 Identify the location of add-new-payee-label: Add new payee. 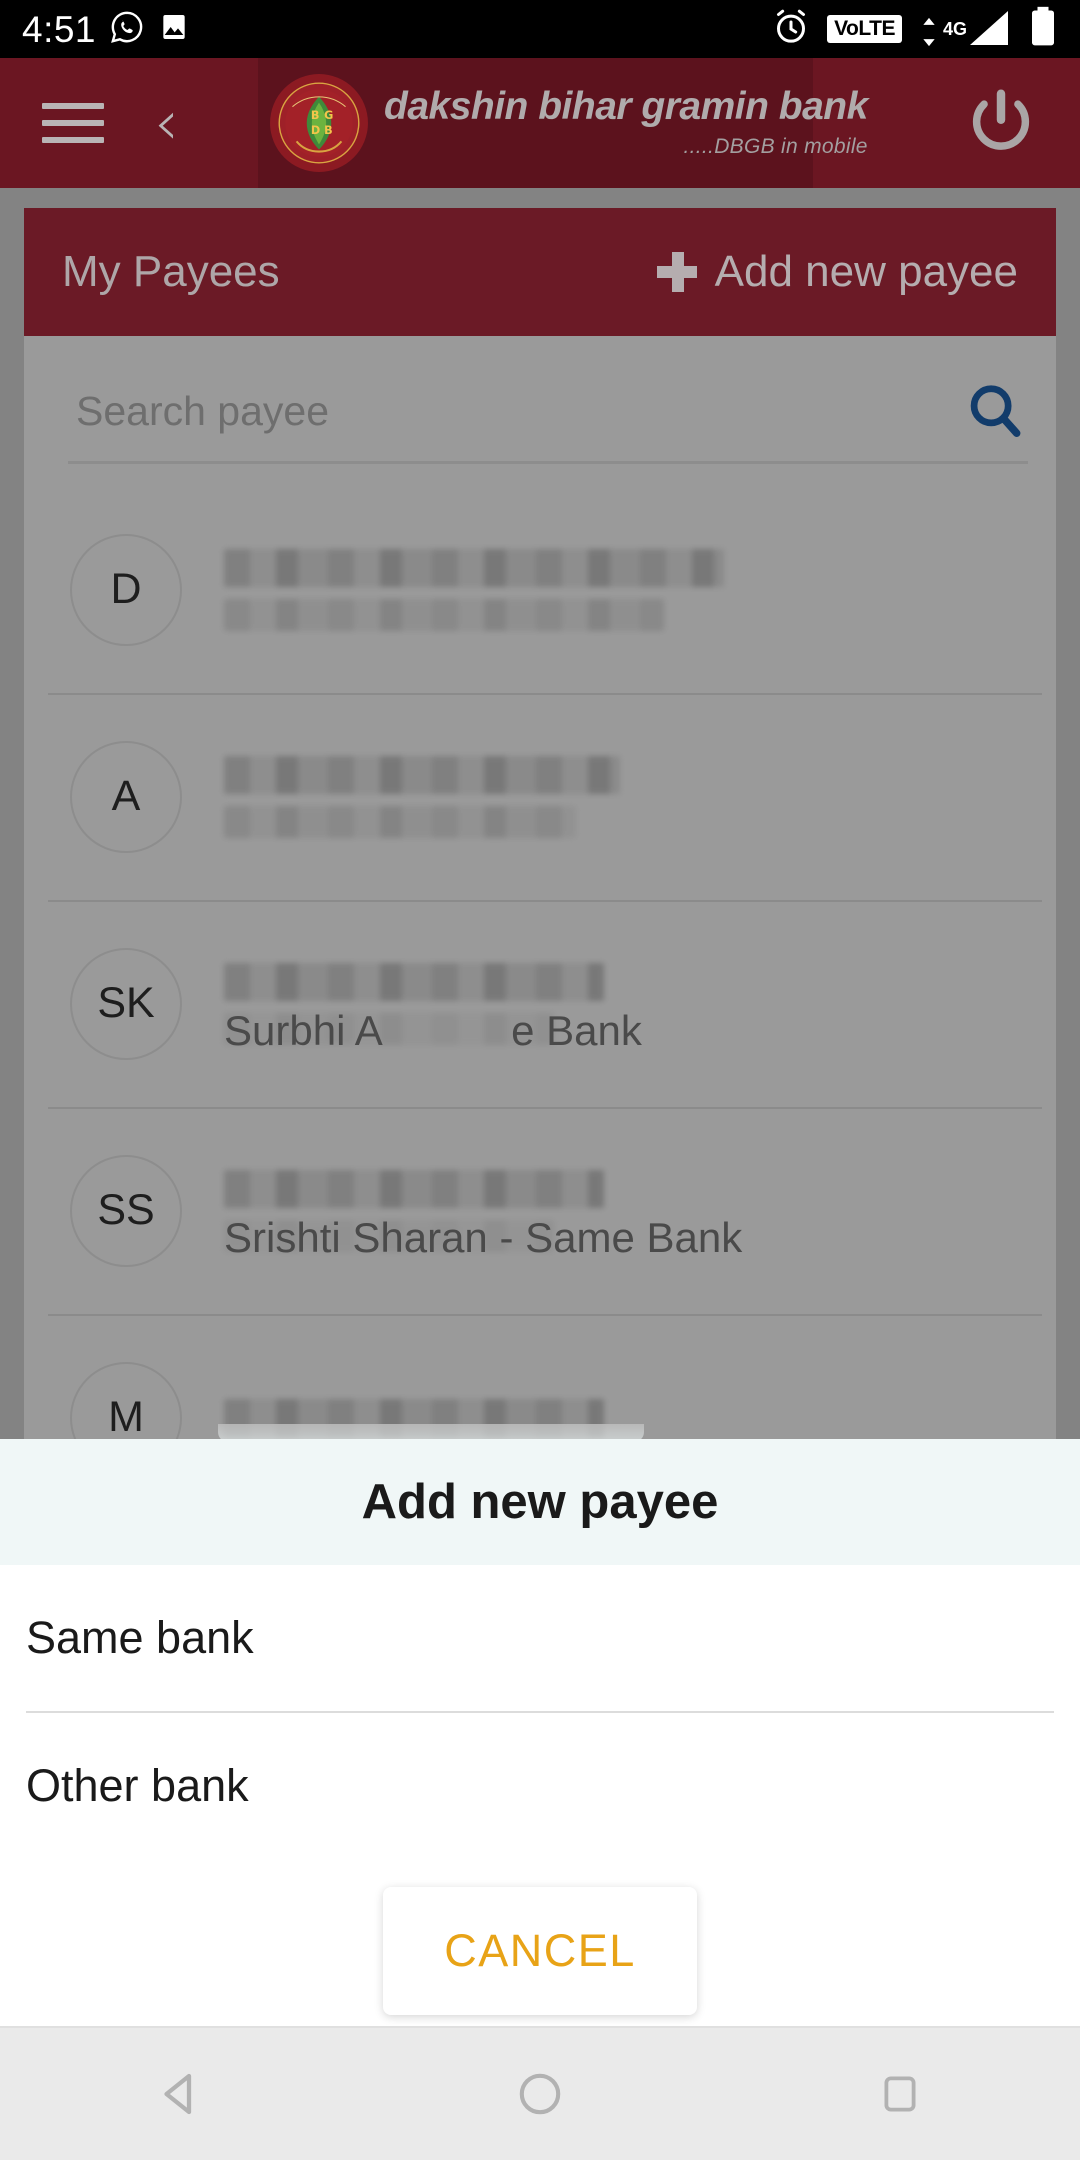
(866, 271).